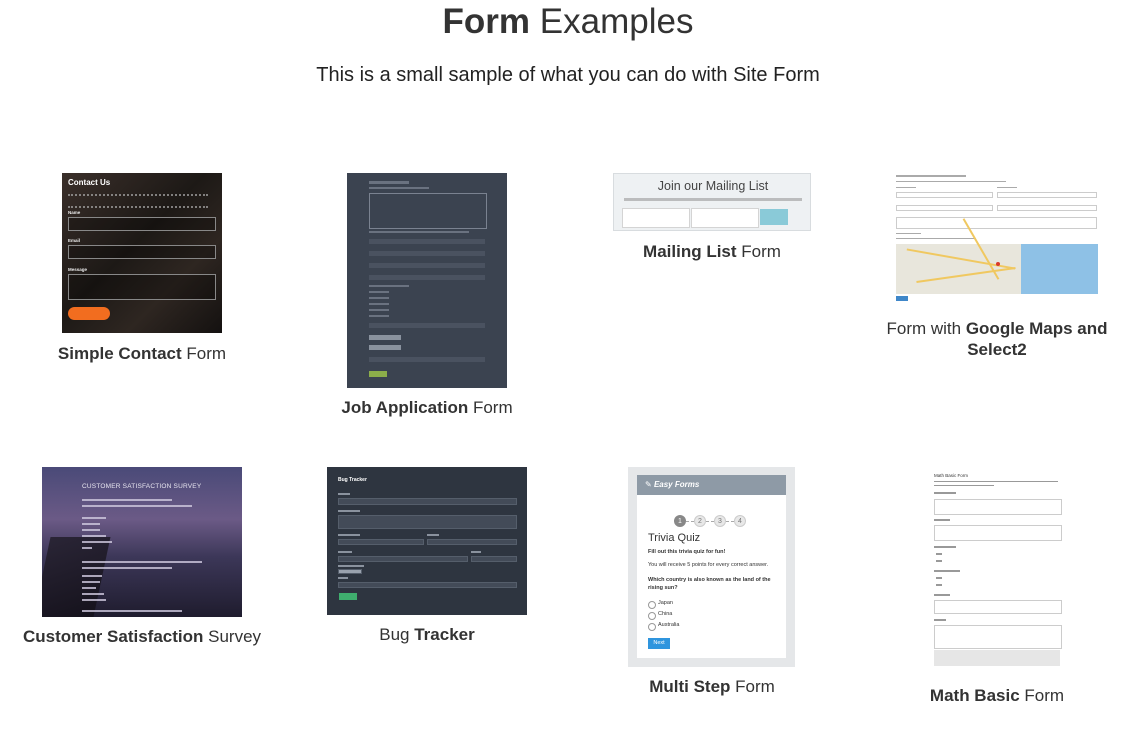 The height and width of the screenshot is (733, 1136). Describe the element at coordinates (931, 176) in the screenshot. I see `maps-preview-title-line` at that location.